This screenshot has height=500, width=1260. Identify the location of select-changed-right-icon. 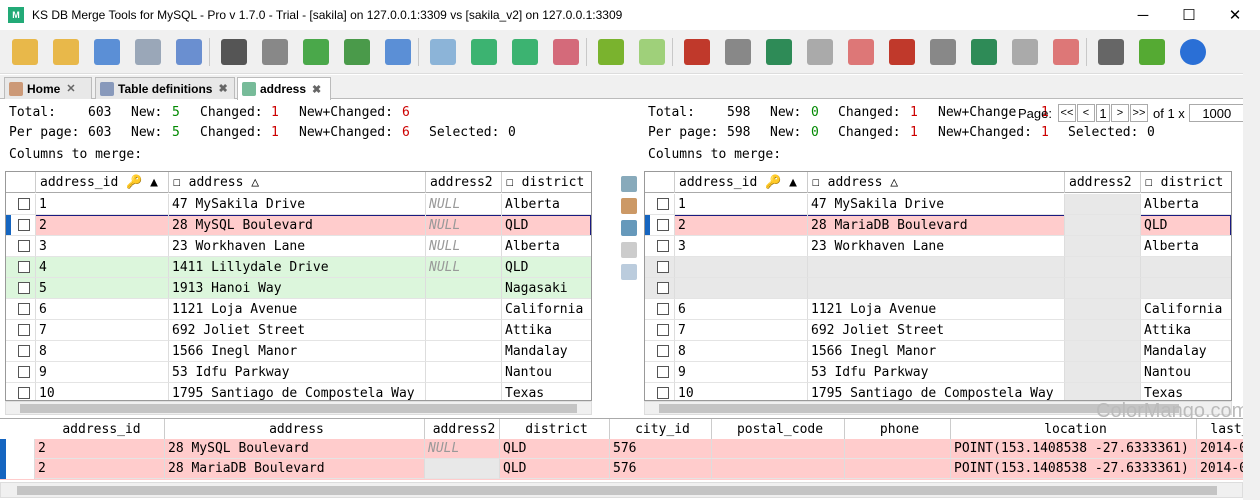
(902, 52).